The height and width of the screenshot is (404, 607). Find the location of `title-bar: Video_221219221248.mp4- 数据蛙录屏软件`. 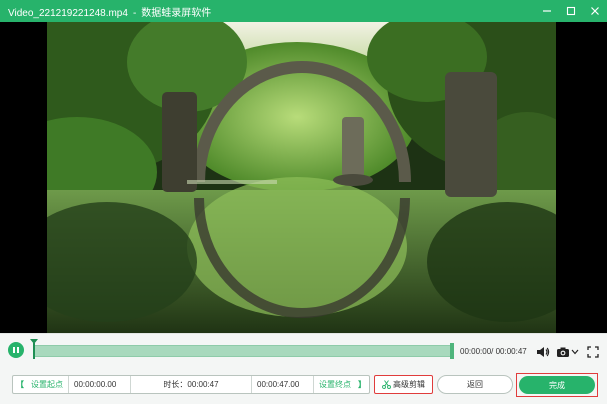

title-bar: Video_221219221248.mp4- 数据蛙录屏软件 is located at coordinates (303, 11).